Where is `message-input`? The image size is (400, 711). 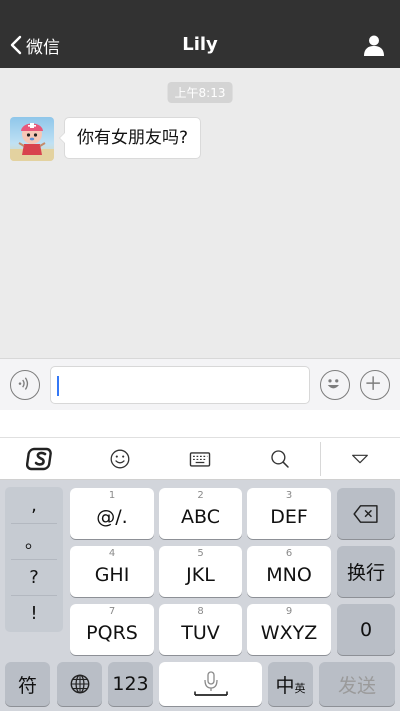
message-input is located at coordinates (180, 385).